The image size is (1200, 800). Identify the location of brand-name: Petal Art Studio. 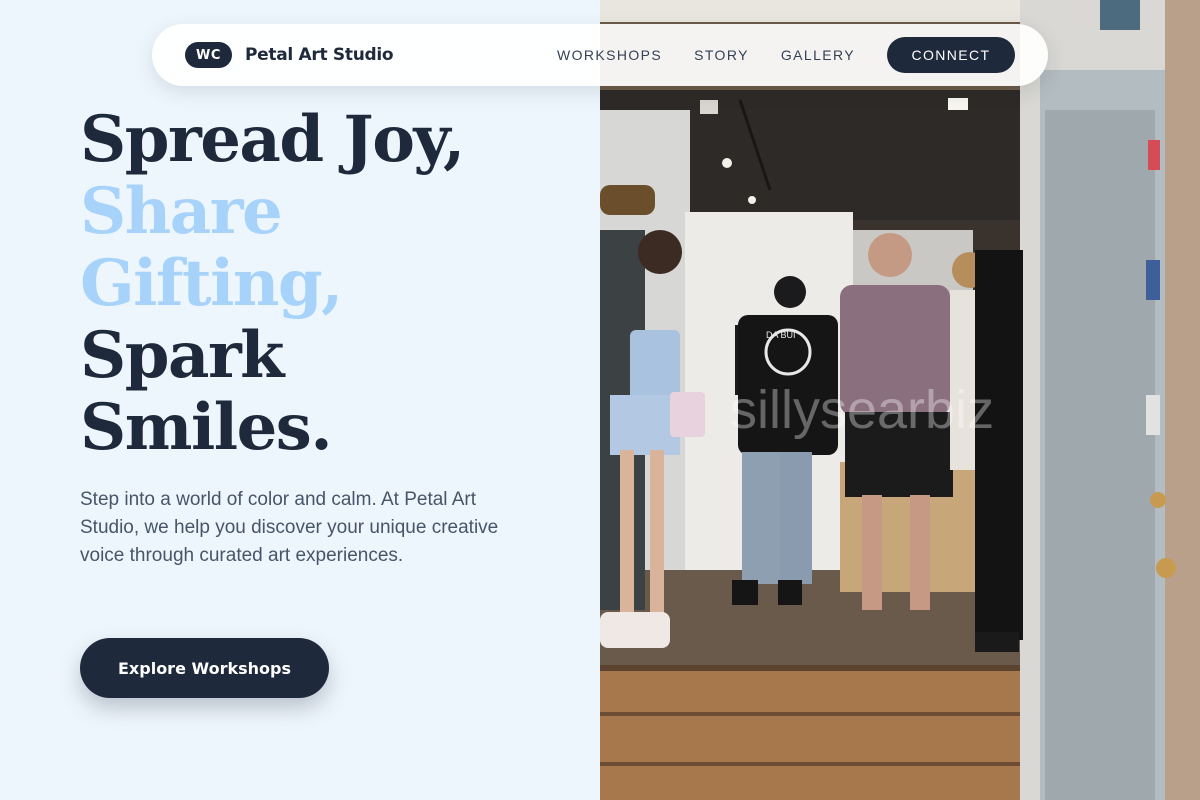
(319, 55).